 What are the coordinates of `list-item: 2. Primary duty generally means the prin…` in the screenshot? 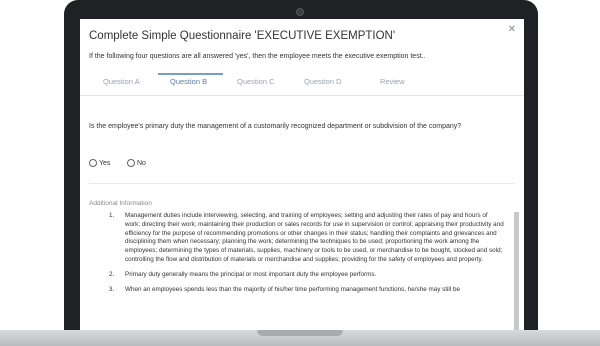 It's located at (301, 275).